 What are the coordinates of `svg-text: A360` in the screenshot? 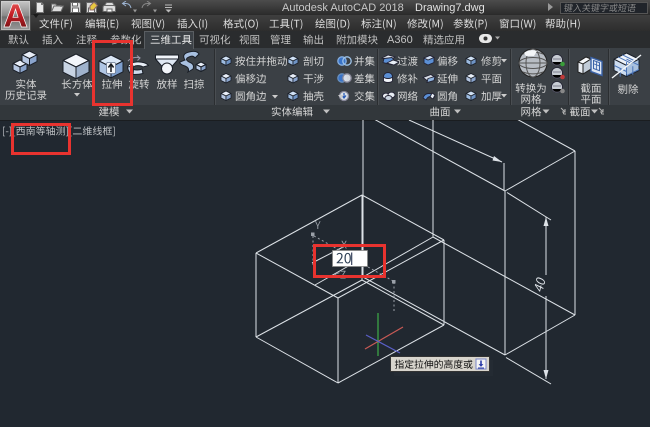 It's located at (400, 40).